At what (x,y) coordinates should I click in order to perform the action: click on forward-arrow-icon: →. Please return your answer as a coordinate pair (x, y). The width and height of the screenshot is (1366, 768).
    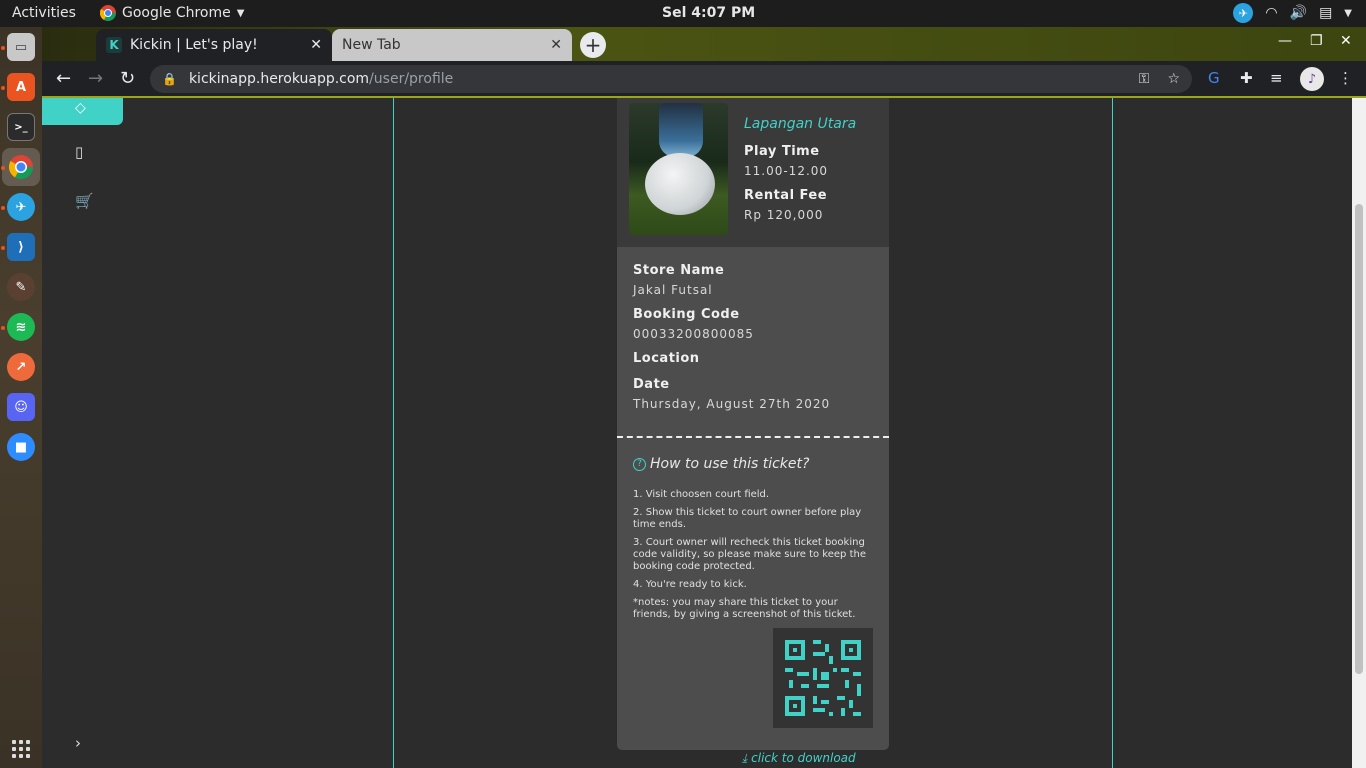
    Looking at the image, I should click on (95, 78).